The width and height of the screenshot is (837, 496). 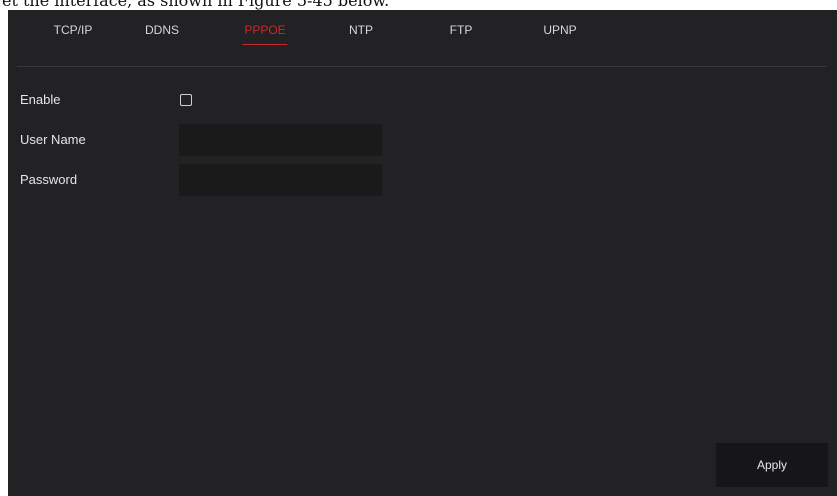 What do you see at coordinates (265, 44) in the screenshot?
I see `active-tab-indicator` at bounding box center [265, 44].